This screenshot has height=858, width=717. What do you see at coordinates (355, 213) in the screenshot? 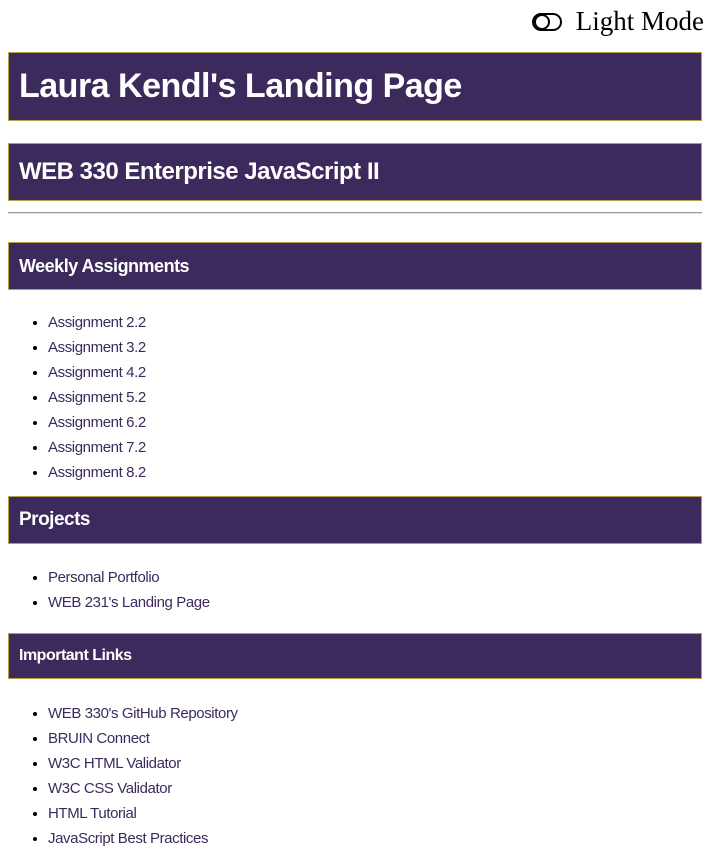
I see `divider` at bounding box center [355, 213].